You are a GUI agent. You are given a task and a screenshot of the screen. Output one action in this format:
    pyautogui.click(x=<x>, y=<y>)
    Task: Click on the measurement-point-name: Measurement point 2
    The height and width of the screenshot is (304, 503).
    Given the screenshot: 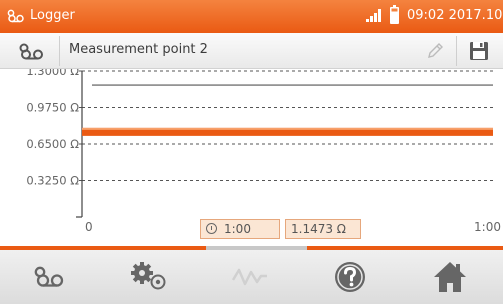 What is the action you would take?
    pyautogui.click(x=138, y=49)
    